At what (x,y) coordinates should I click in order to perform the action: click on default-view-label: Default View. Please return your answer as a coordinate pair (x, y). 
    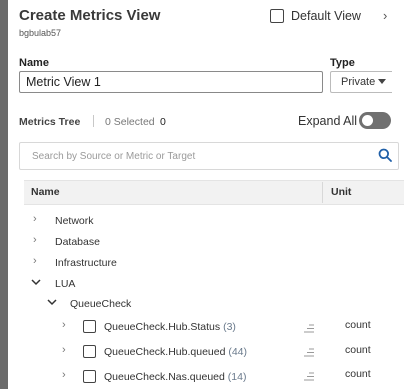
    Looking at the image, I should click on (326, 16).